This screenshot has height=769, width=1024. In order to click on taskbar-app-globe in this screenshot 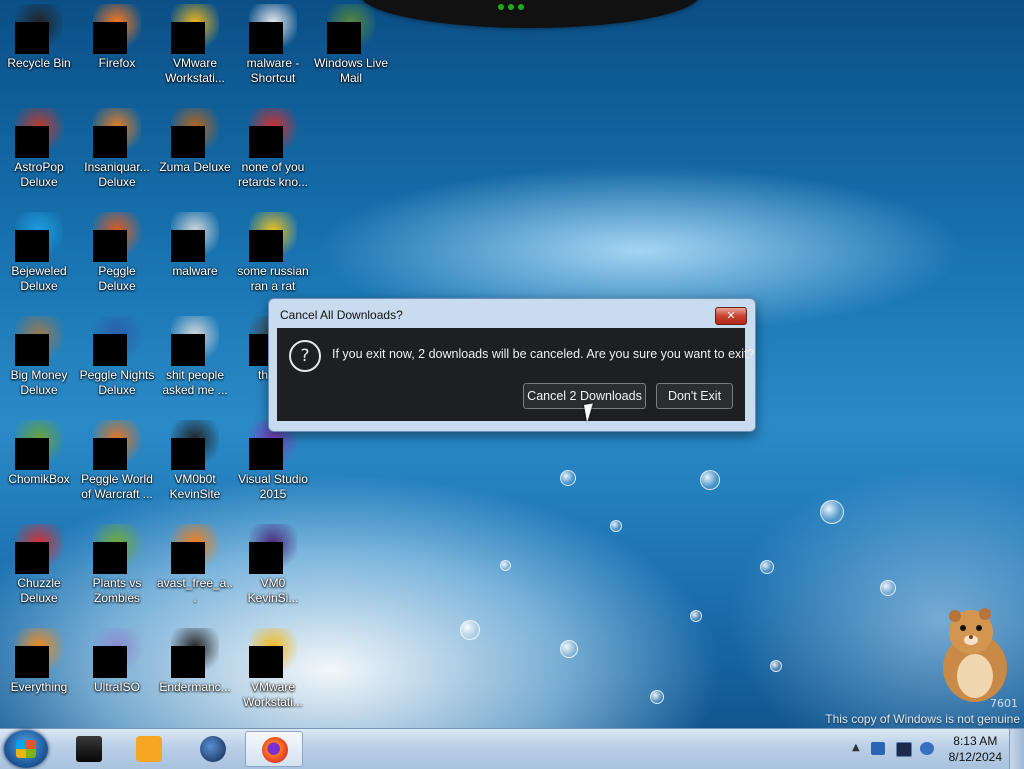, I will do `click(213, 749)`.